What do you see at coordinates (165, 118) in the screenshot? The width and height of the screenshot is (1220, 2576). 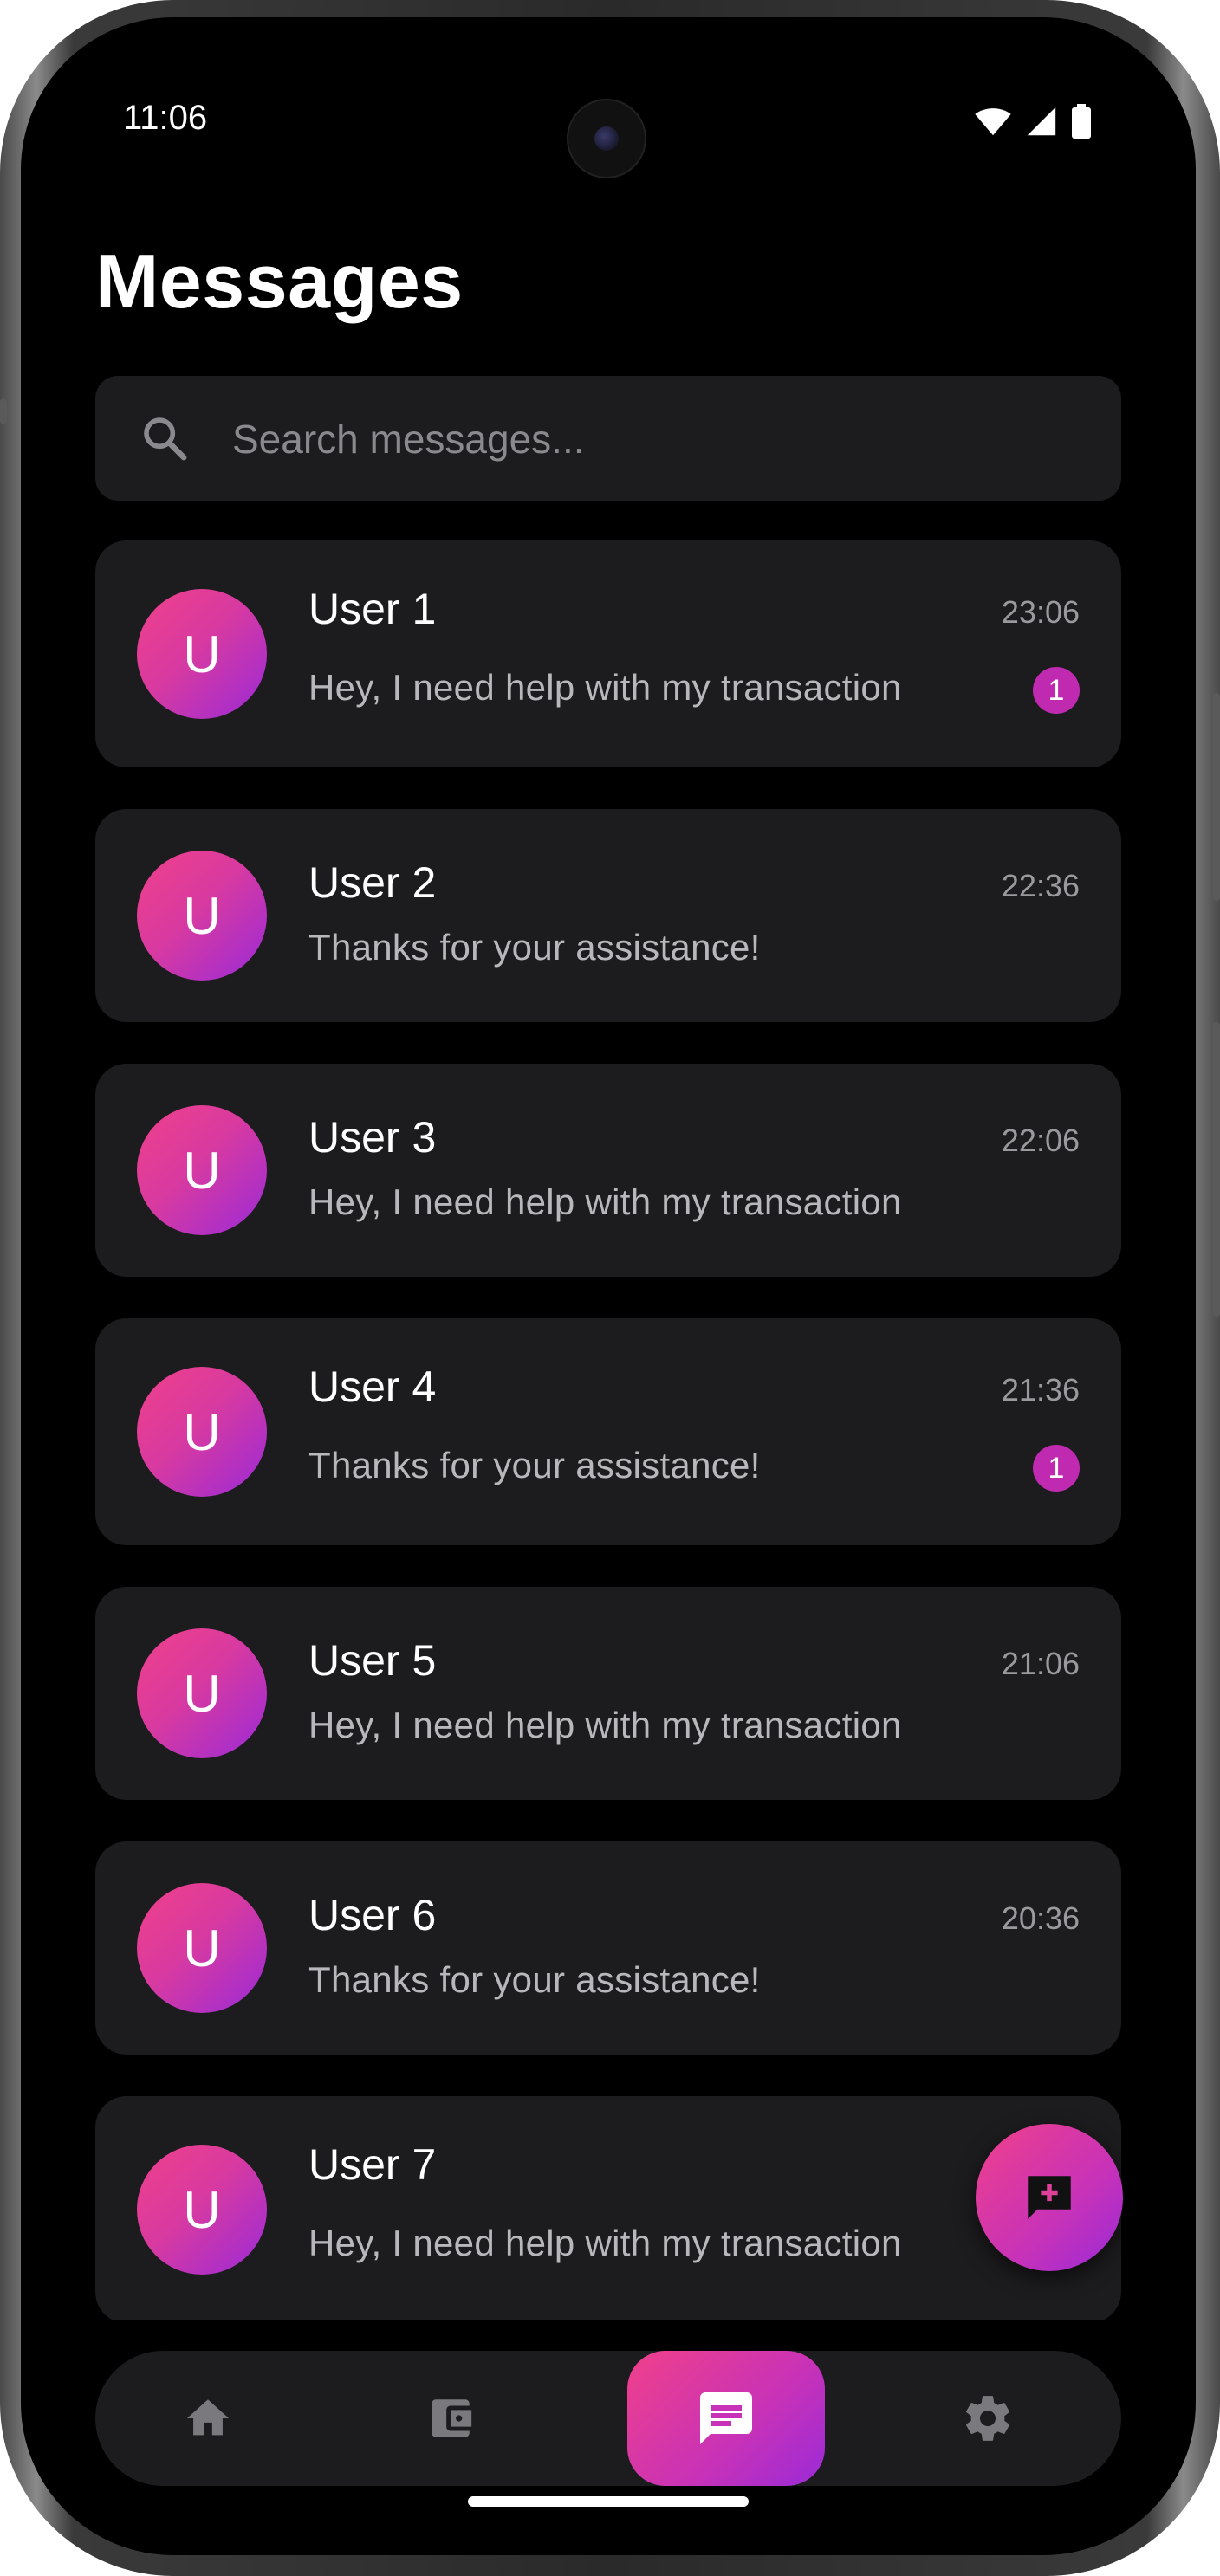 I see `status-time: 11:06` at bounding box center [165, 118].